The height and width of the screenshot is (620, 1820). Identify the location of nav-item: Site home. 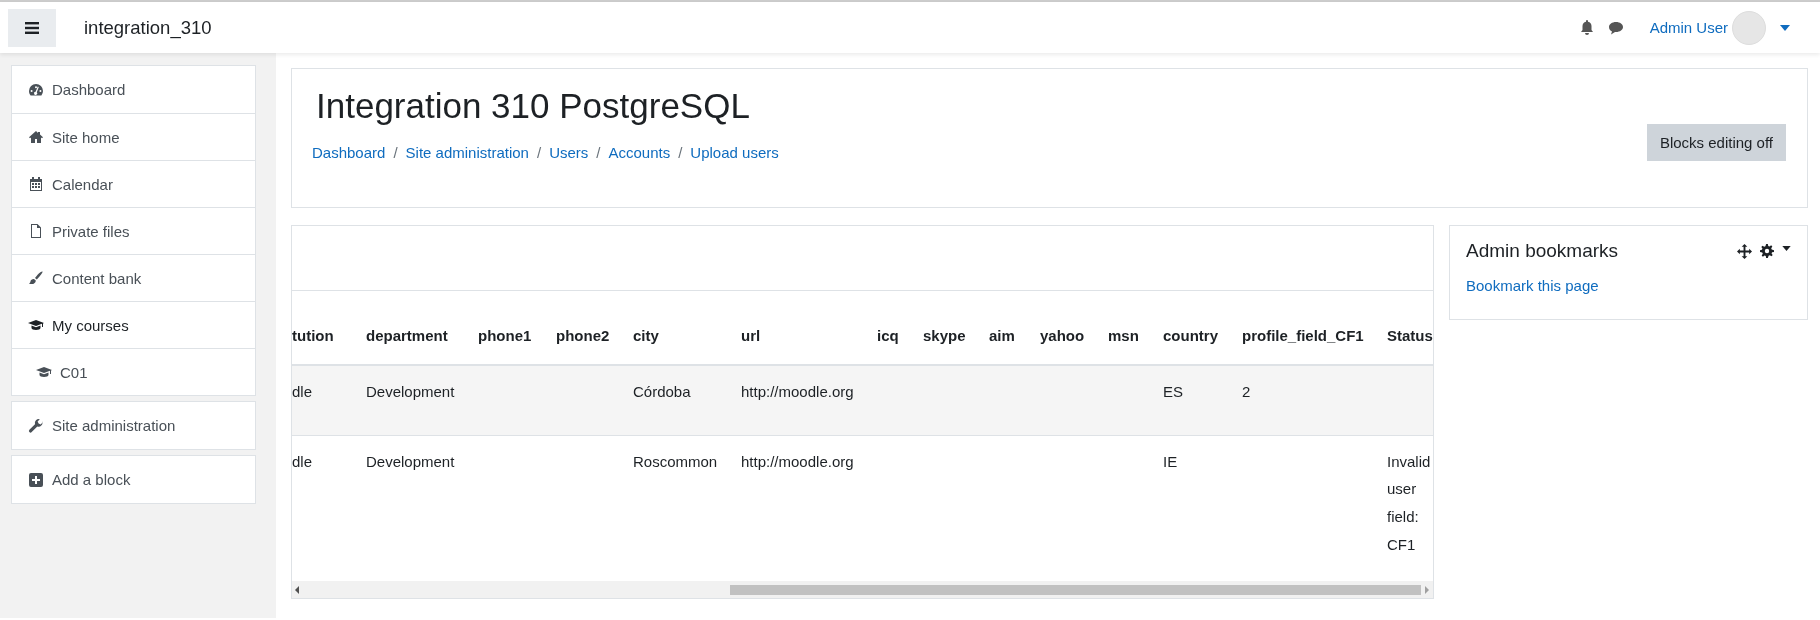
(133, 136).